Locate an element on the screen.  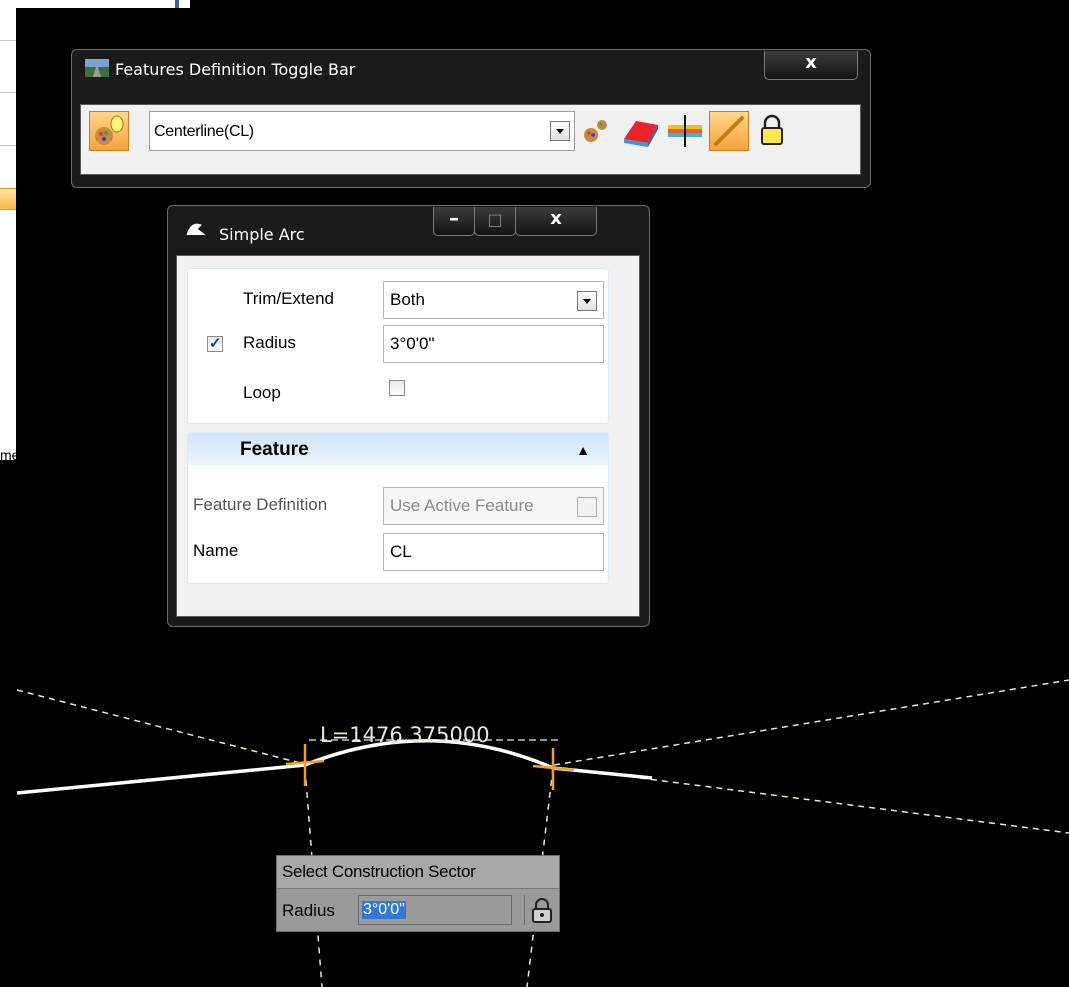
feature-section-header: Feature ▲ is located at coordinates (398, 449).